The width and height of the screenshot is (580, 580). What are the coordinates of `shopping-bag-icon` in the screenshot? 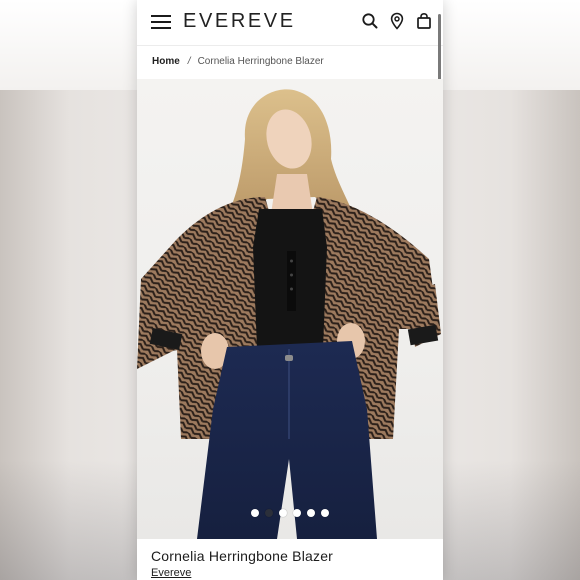 It's located at (424, 21).